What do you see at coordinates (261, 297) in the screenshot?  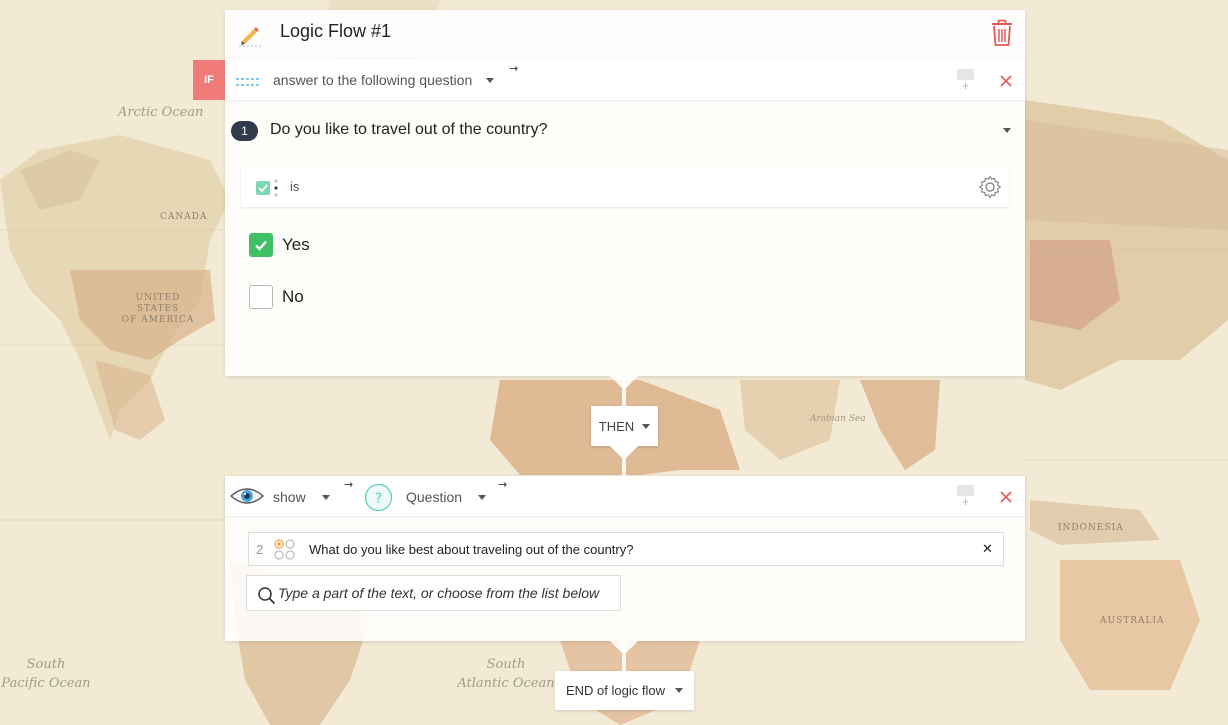 I see `checkbox-unchecked` at bounding box center [261, 297].